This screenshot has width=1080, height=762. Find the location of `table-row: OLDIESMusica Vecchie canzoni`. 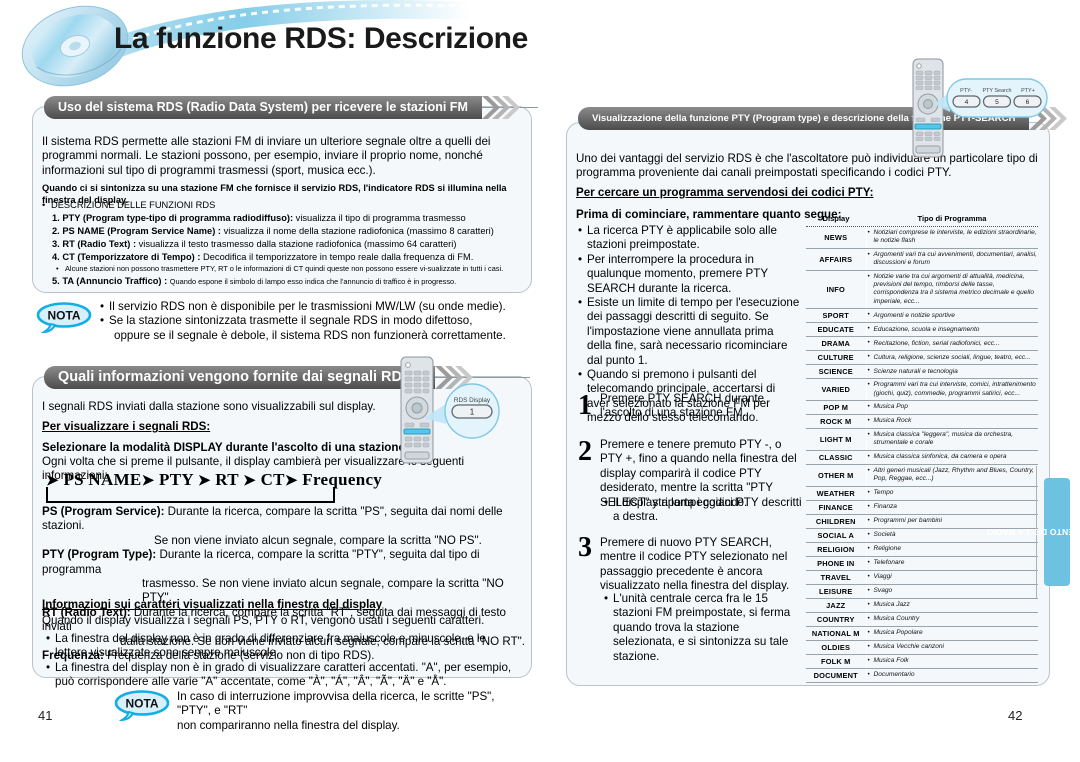

table-row: OLDIESMusica Vecchie canzoni is located at coordinates (922, 647).